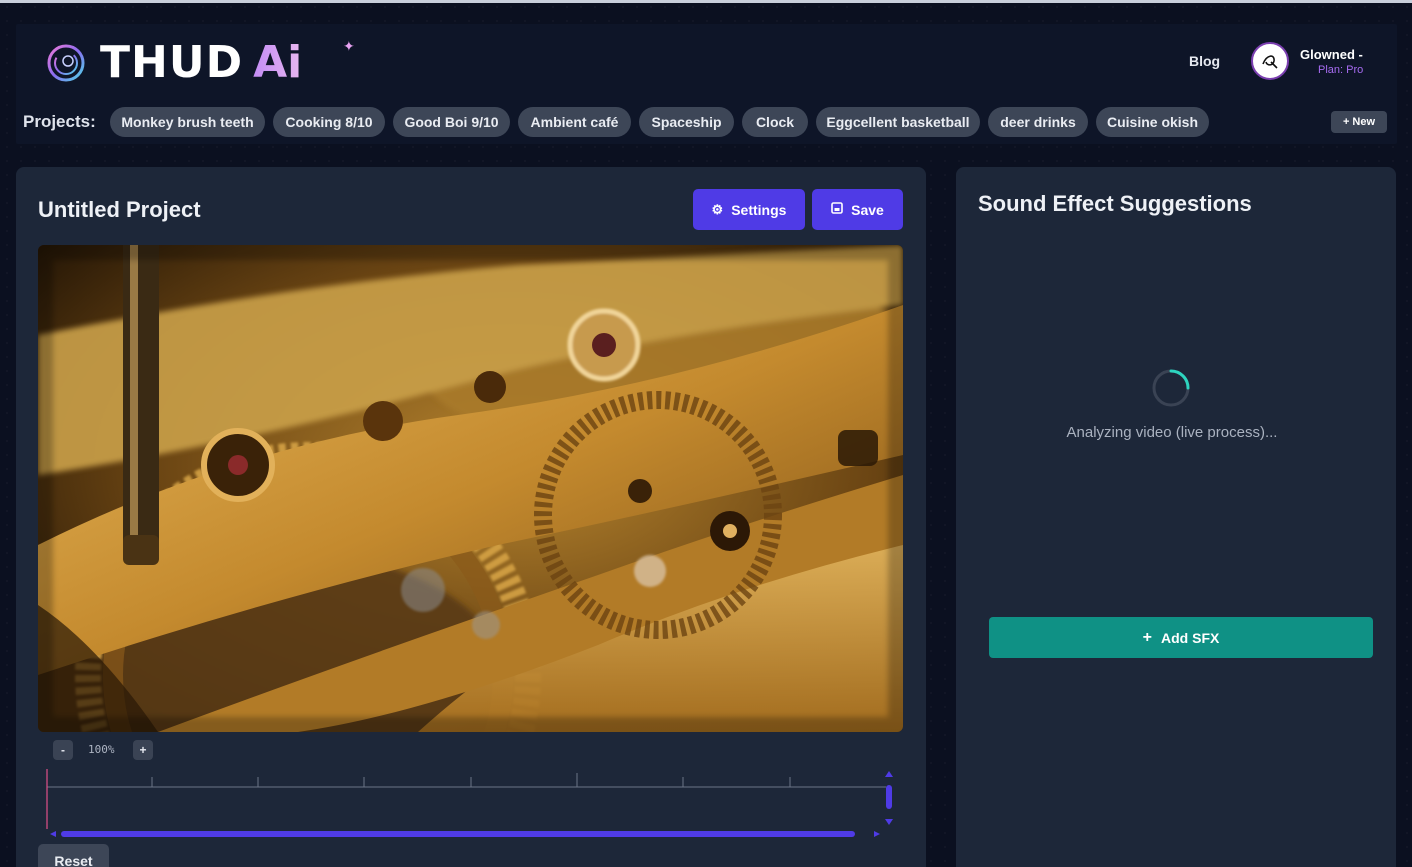 The image size is (1412, 867). Describe the element at coordinates (1152, 122) in the screenshot. I see `project-chip: Cuisine okish` at that location.